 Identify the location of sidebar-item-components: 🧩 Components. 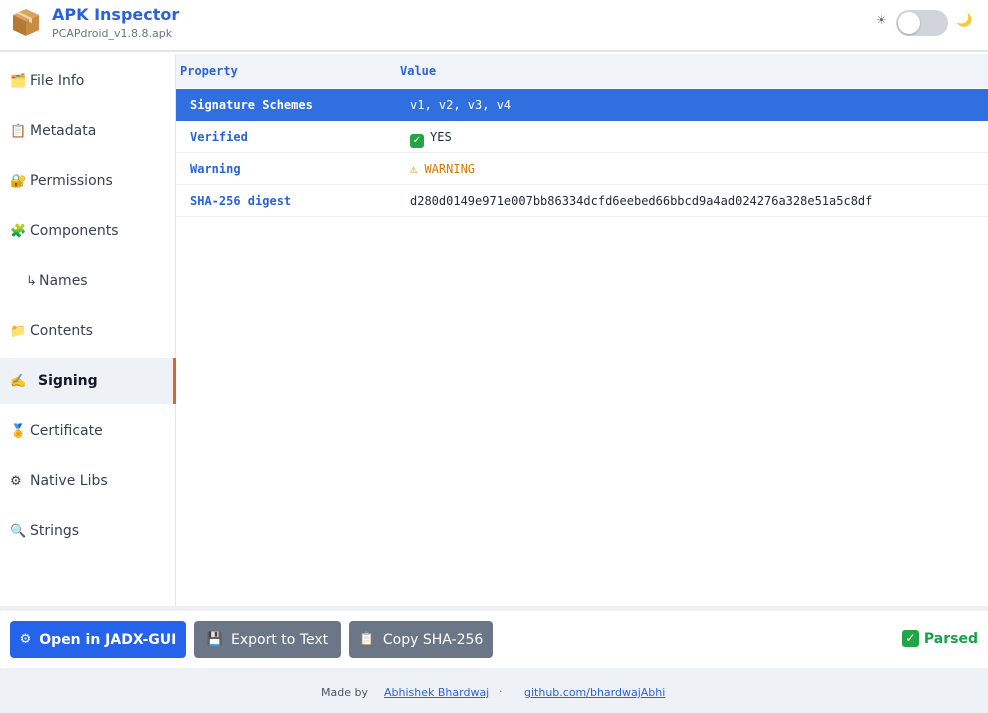
(88, 231).